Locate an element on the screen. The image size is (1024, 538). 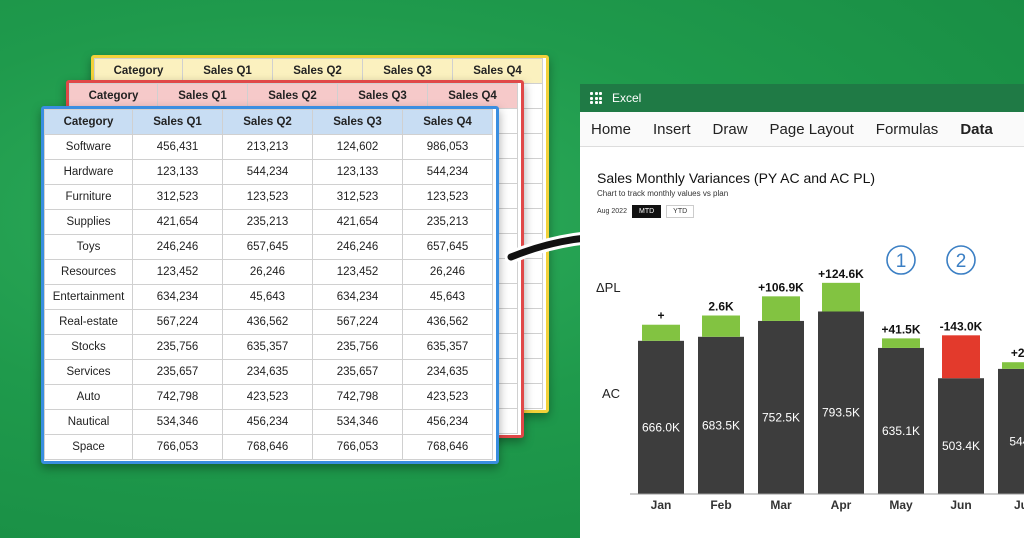
table-row: Real-estate 567,224 436,562 567,224 436,562 is located at coordinates (268, 322).